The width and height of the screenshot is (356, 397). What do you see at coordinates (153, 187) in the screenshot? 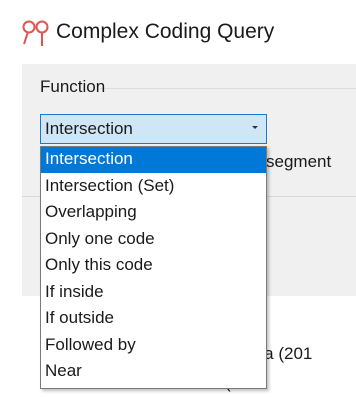
I see `option-intersection-set: Intersection (Set)` at bounding box center [153, 187].